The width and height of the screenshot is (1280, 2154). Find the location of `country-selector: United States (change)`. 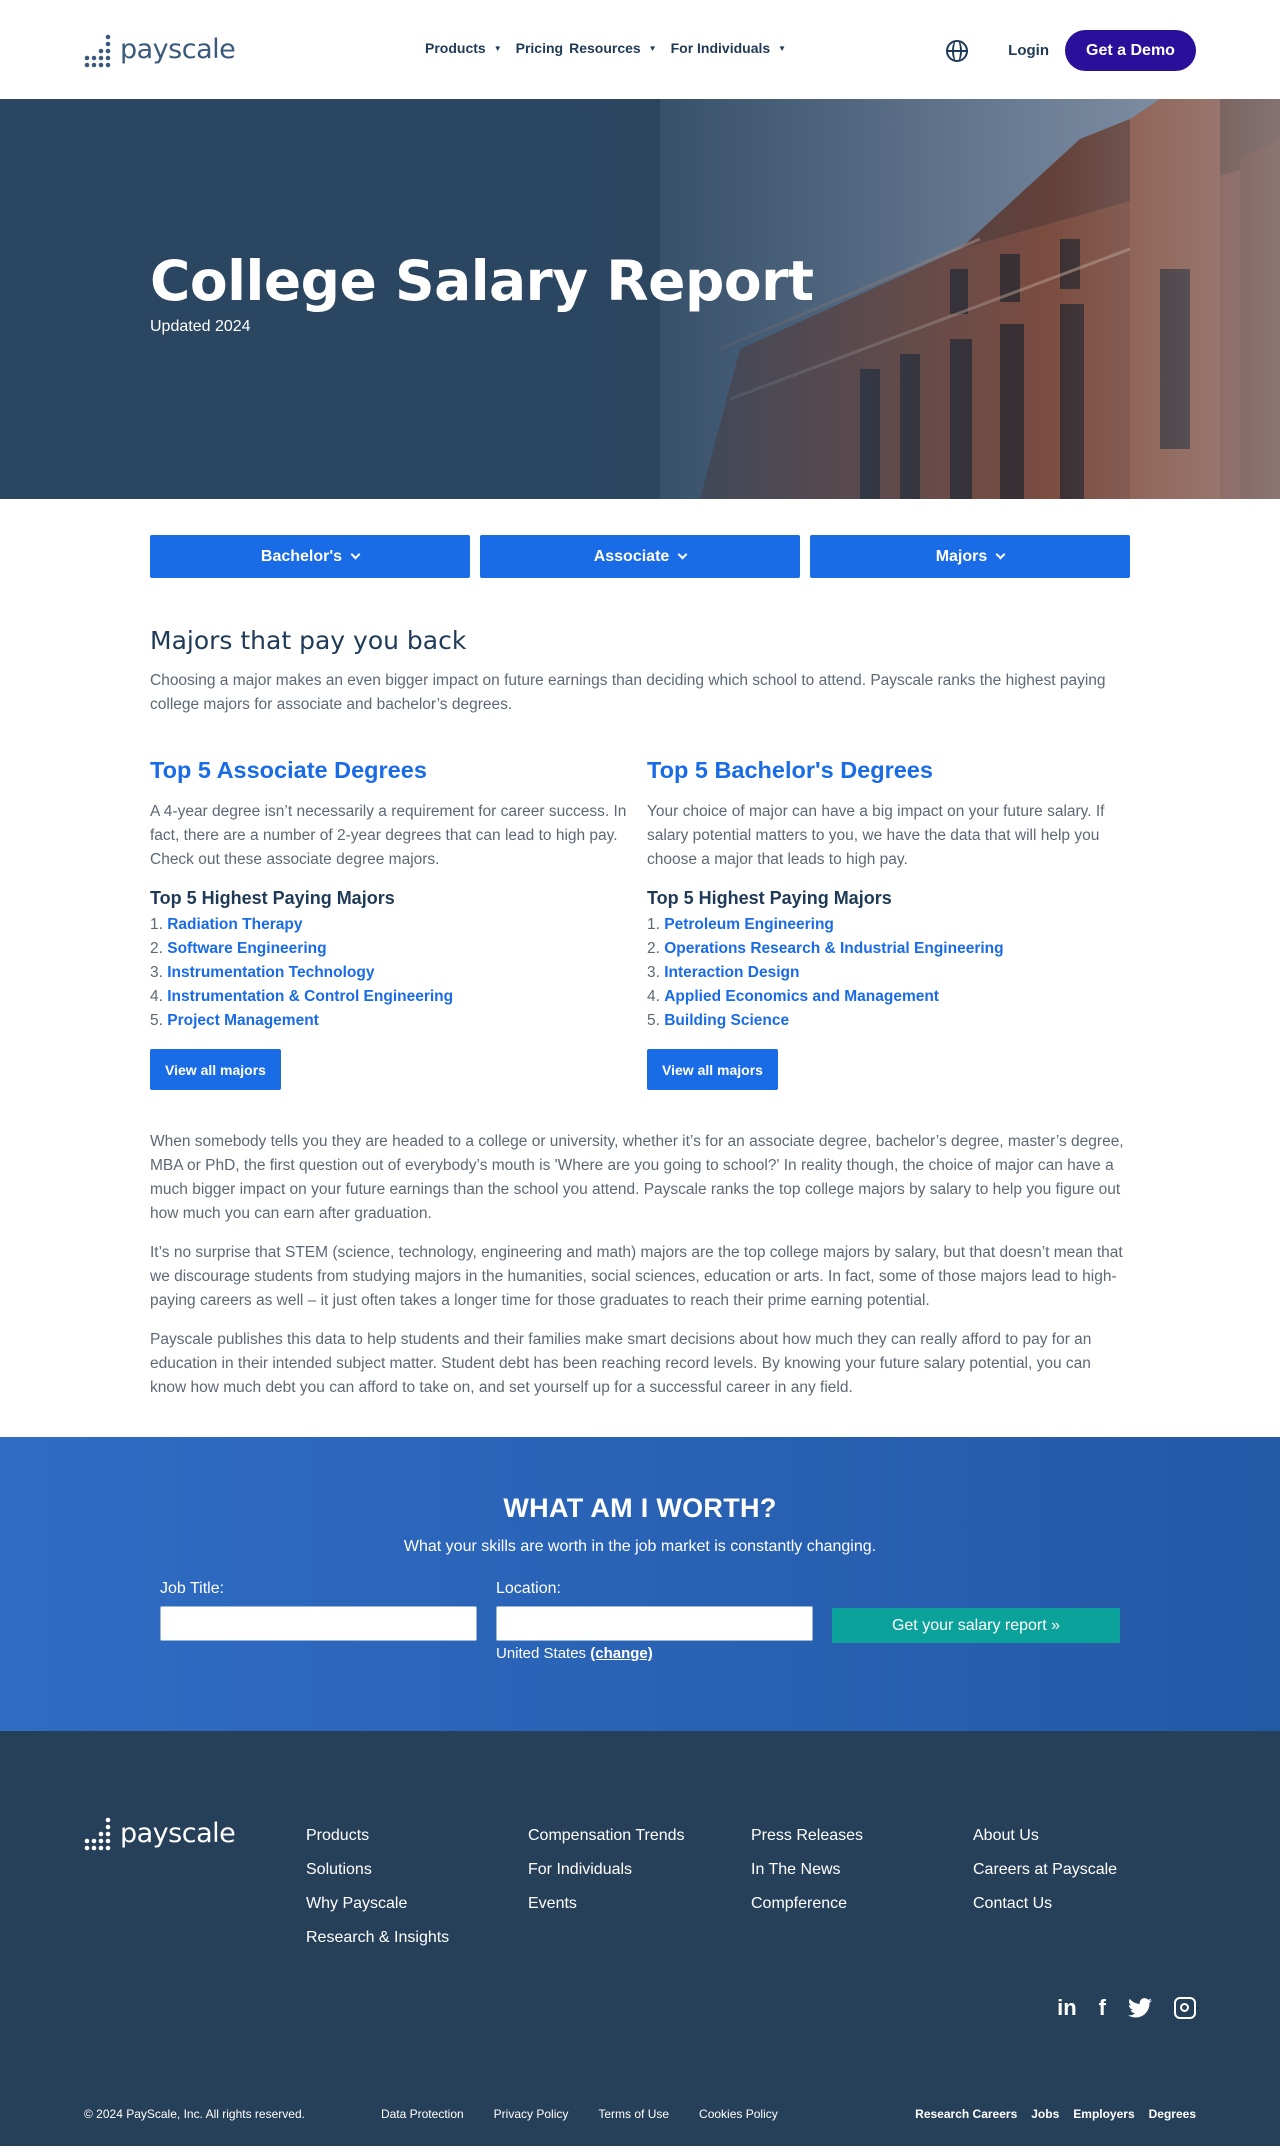

country-selector: United States (change) is located at coordinates (654, 1653).